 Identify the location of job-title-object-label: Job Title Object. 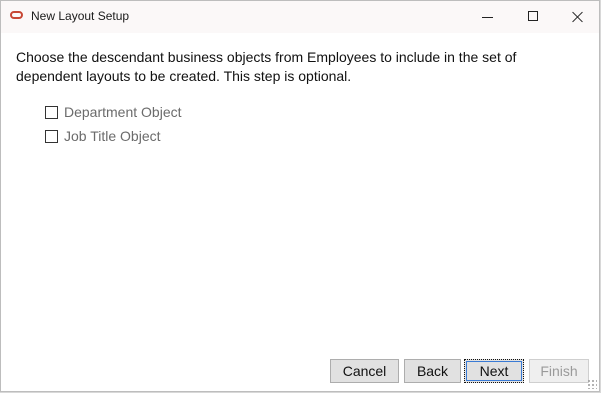
(112, 136).